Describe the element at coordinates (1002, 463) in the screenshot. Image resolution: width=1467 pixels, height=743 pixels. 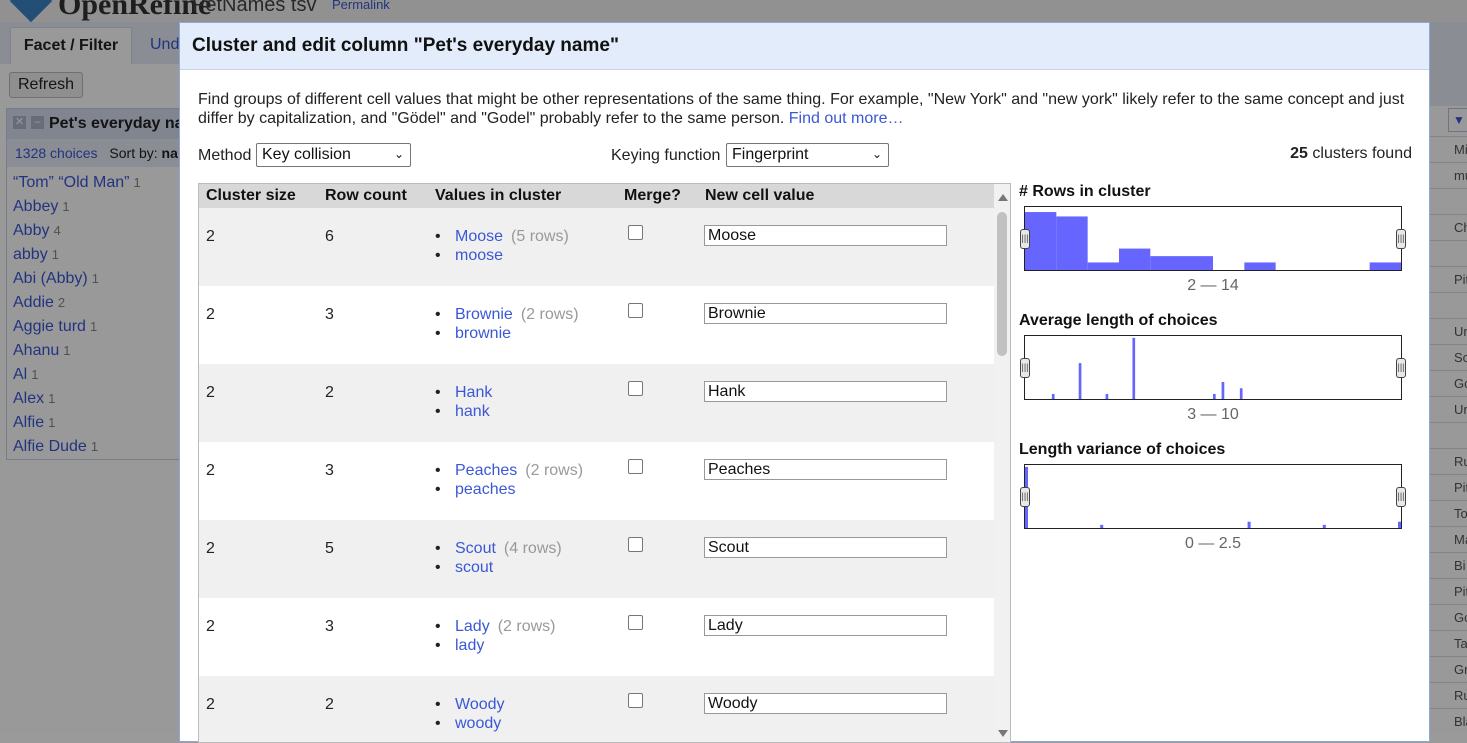
I see `table-scrollbar` at that location.